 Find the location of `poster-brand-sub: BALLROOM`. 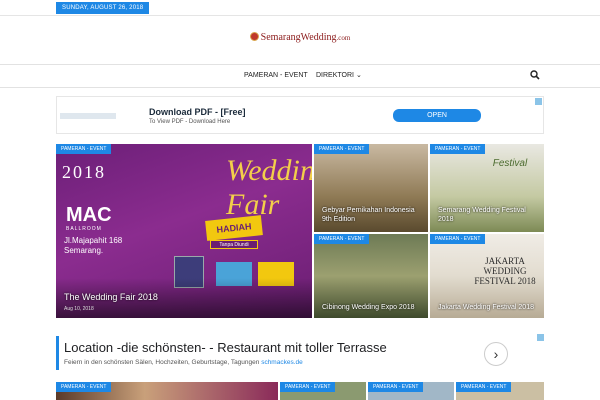

poster-brand-sub: BALLROOM is located at coordinates (84, 229).